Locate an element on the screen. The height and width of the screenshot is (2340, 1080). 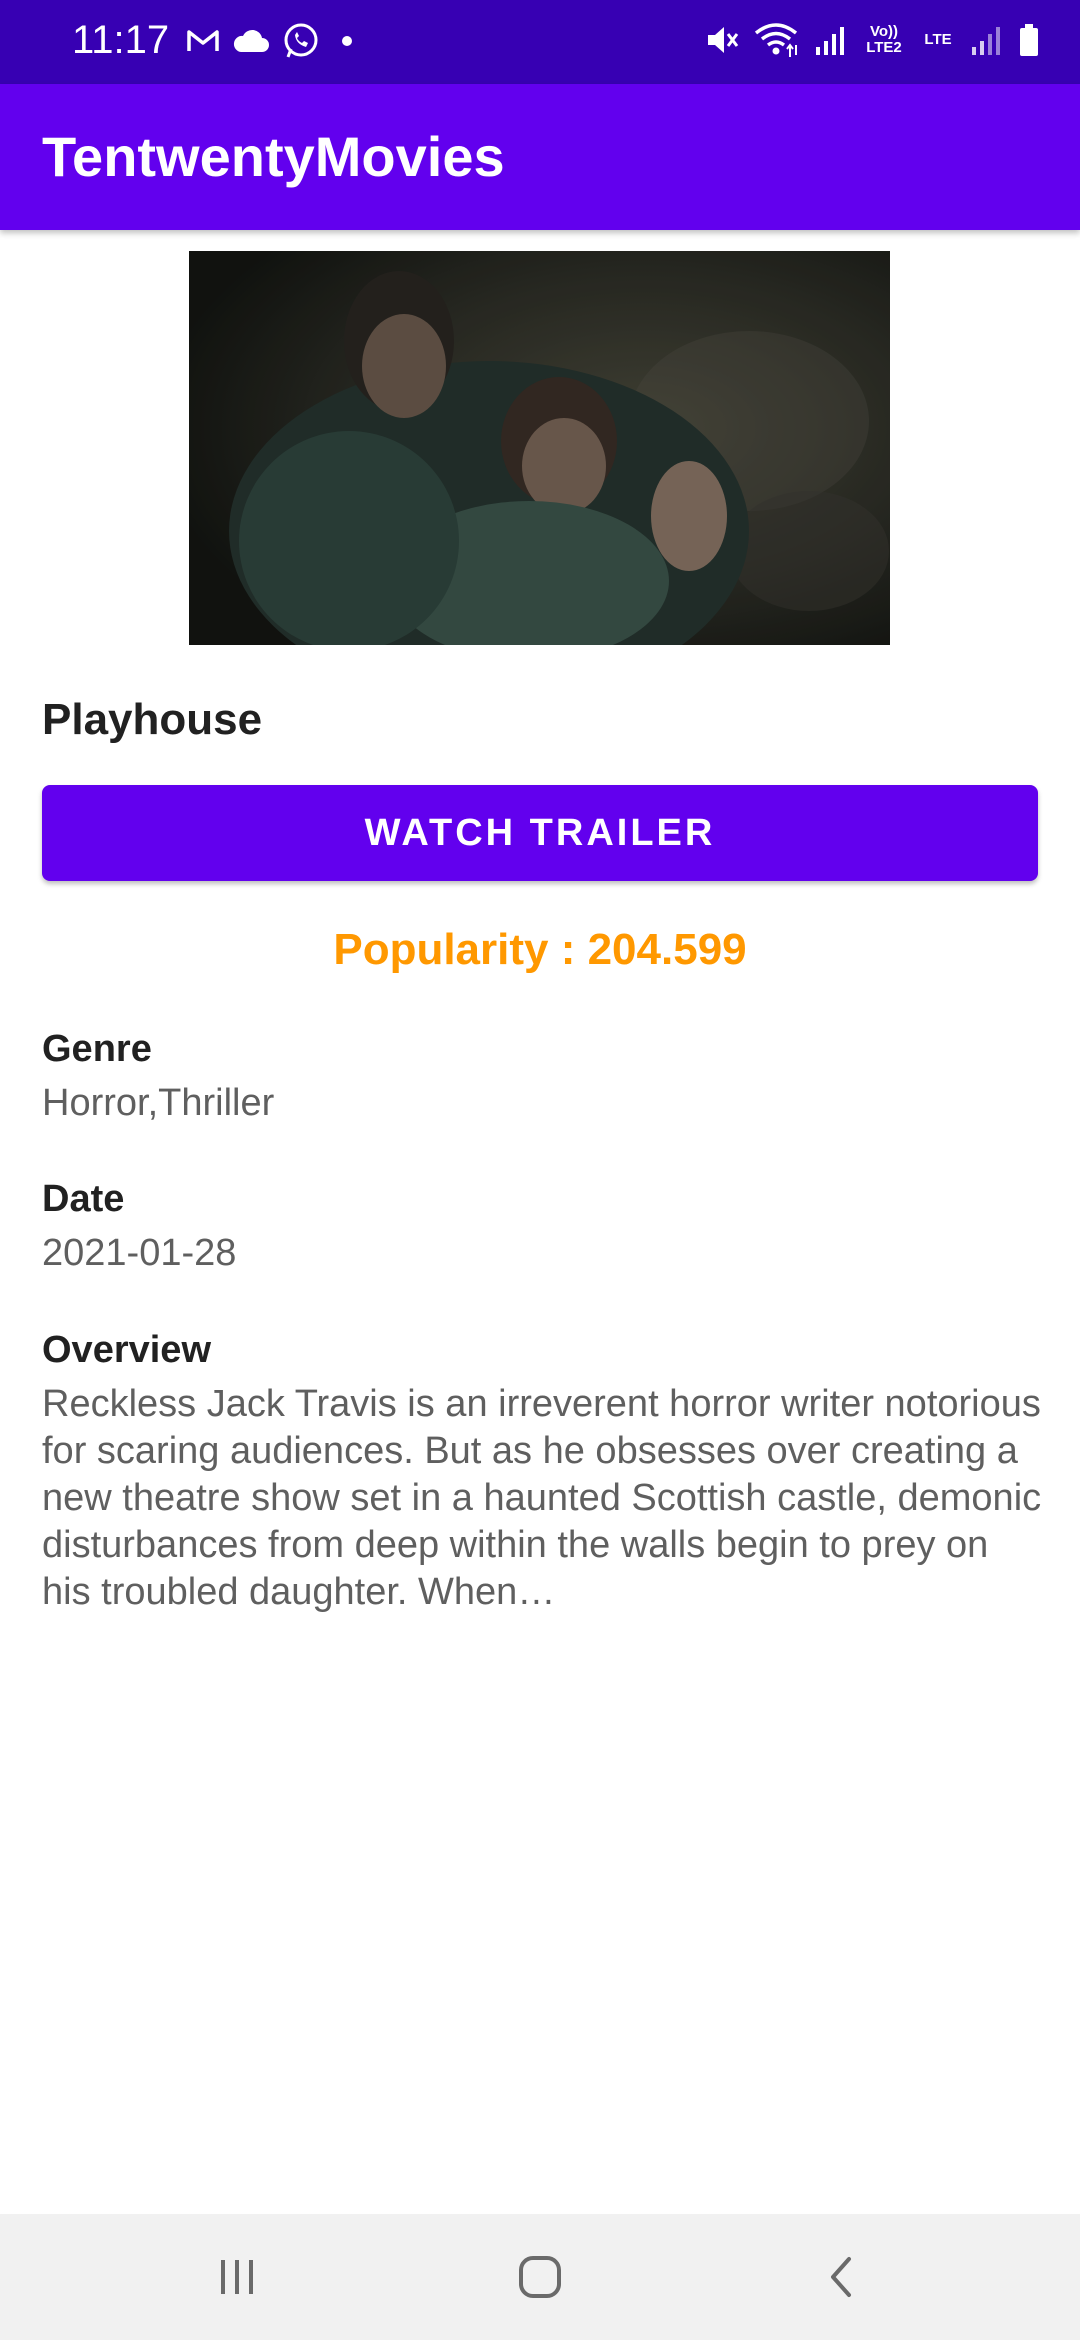
app-title: TentwentyMovies is located at coordinates (273, 156).